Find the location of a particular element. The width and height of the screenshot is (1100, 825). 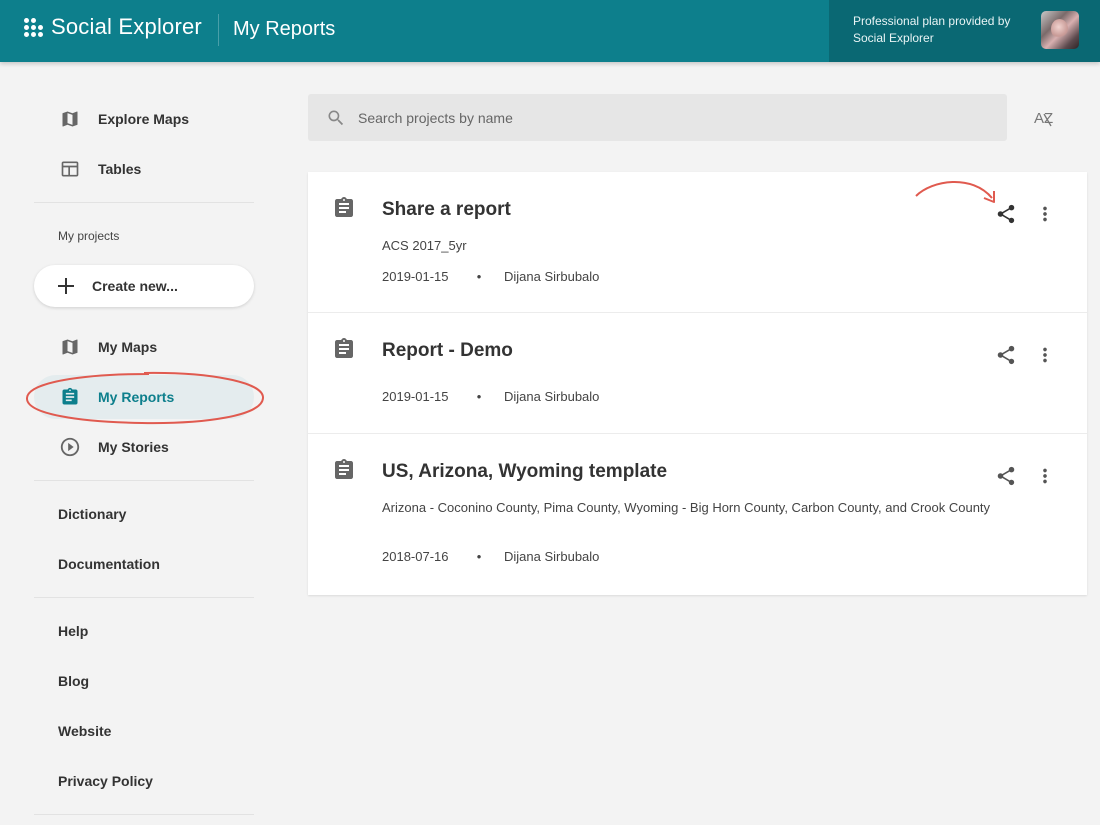

sidebar-item-explore-maps: Explore Maps is located at coordinates (144, 119).